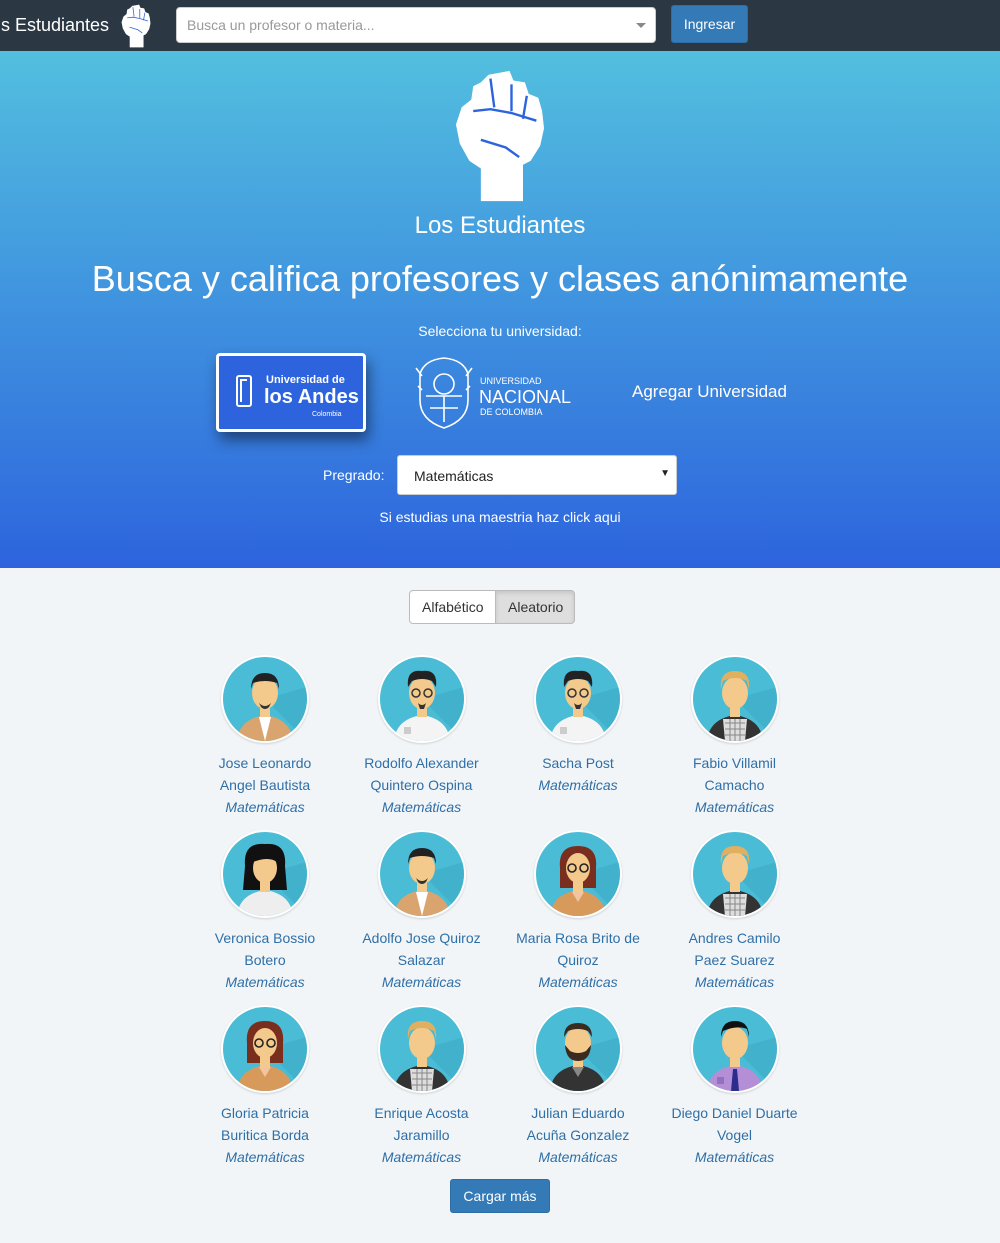  Describe the element at coordinates (735, 938) in the screenshot. I see `professor-name-line: Andres Camilo` at that location.